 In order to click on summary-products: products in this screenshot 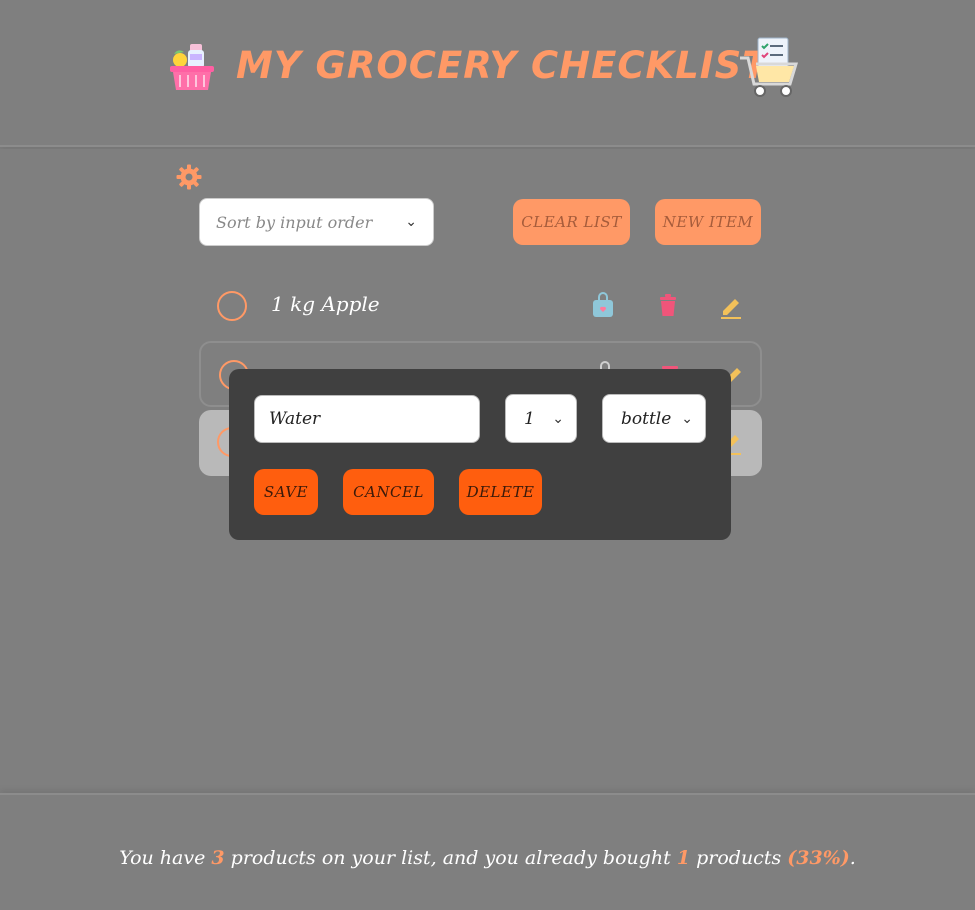, I will do `click(739, 858)`.